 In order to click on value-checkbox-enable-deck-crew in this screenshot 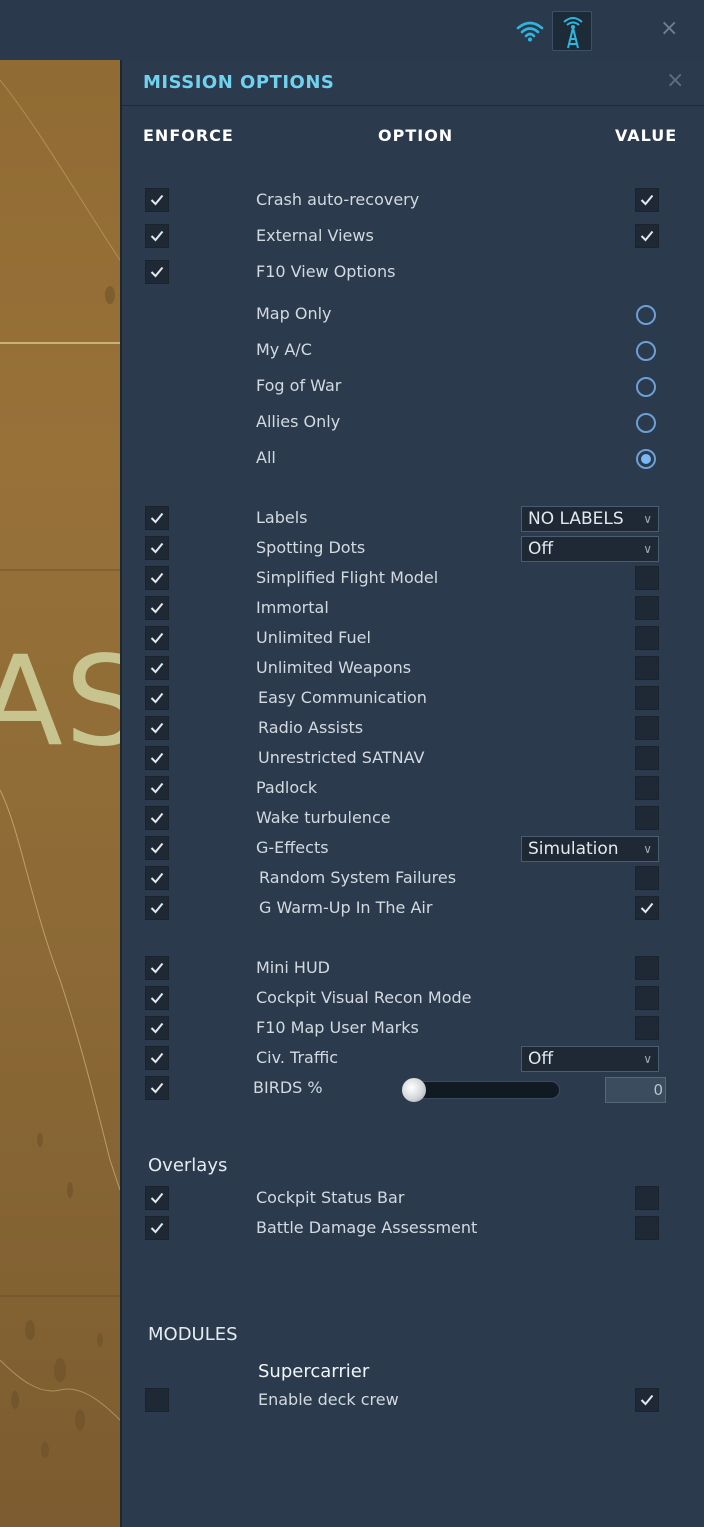, I will do `click(647, 1400)`.